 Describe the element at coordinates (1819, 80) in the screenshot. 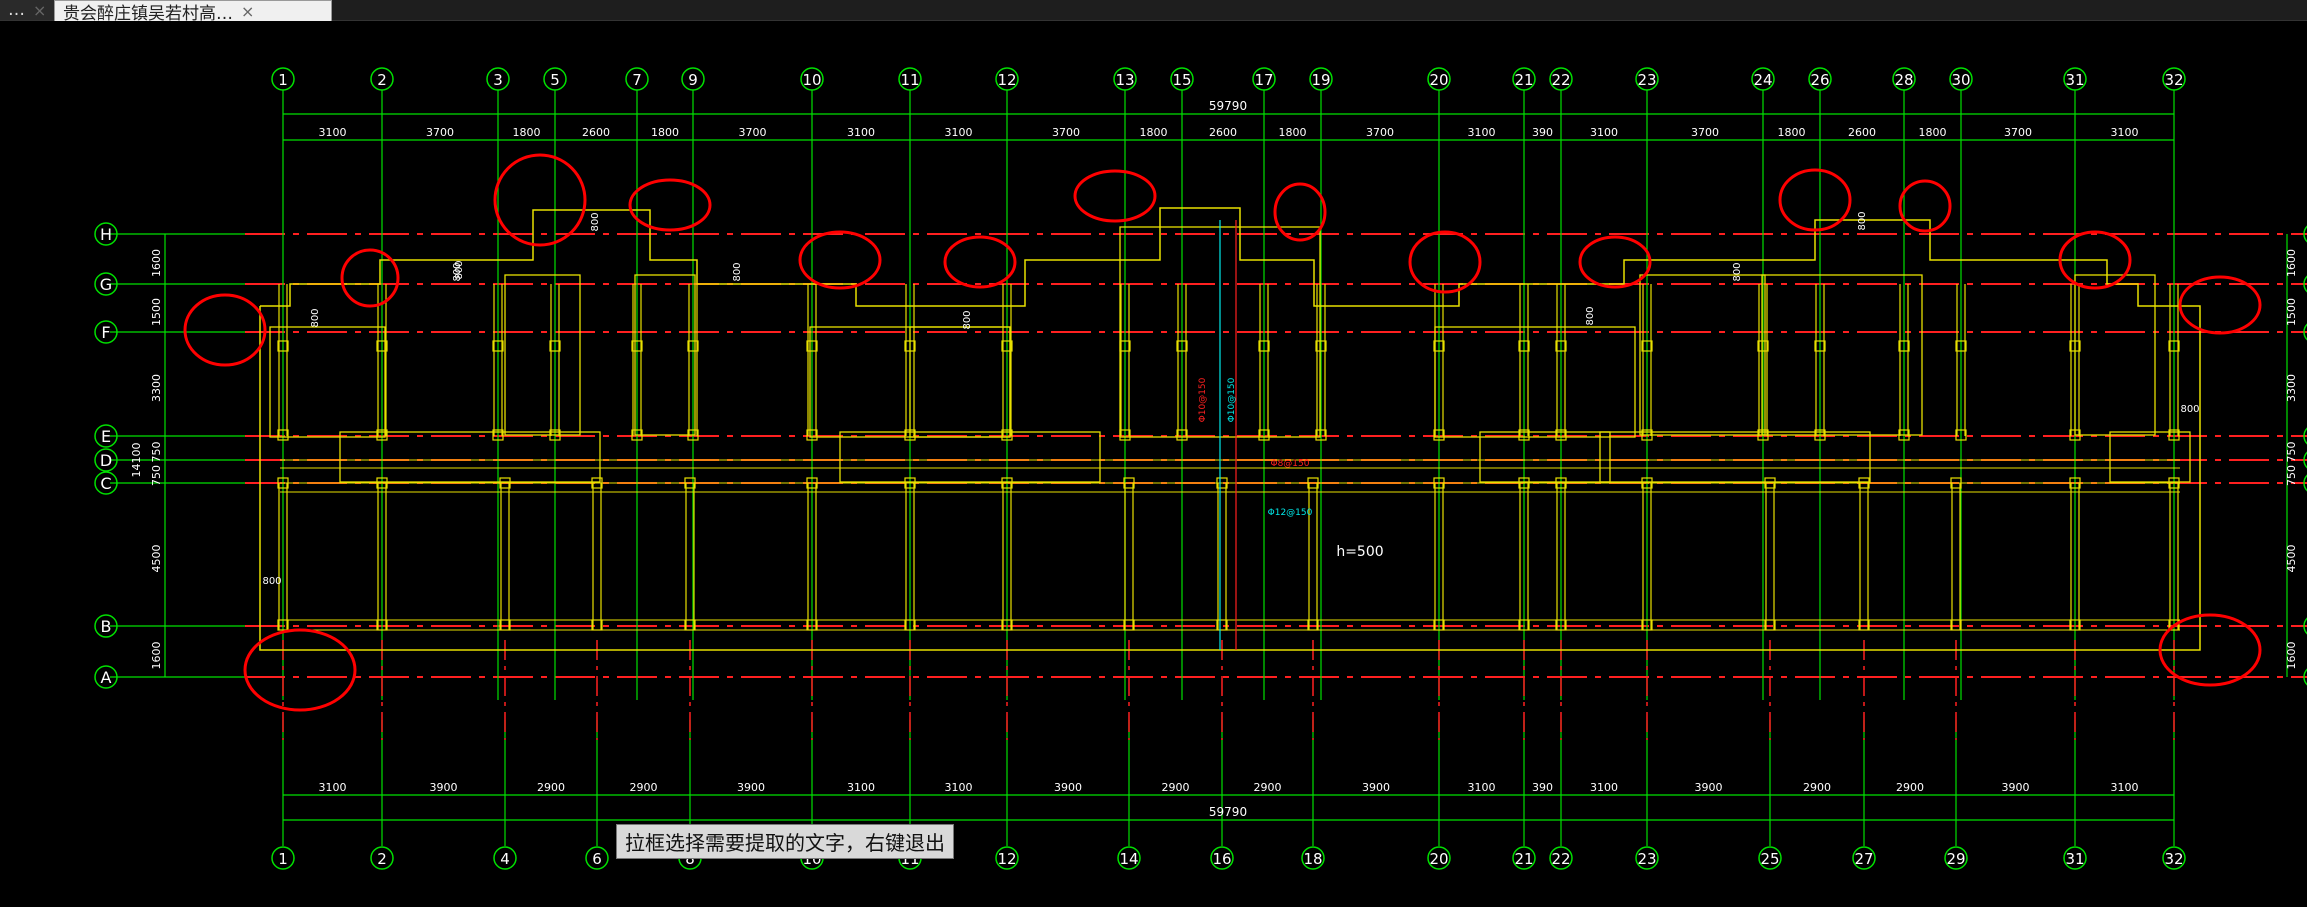

I see `axis-label-top: 26` at that location.